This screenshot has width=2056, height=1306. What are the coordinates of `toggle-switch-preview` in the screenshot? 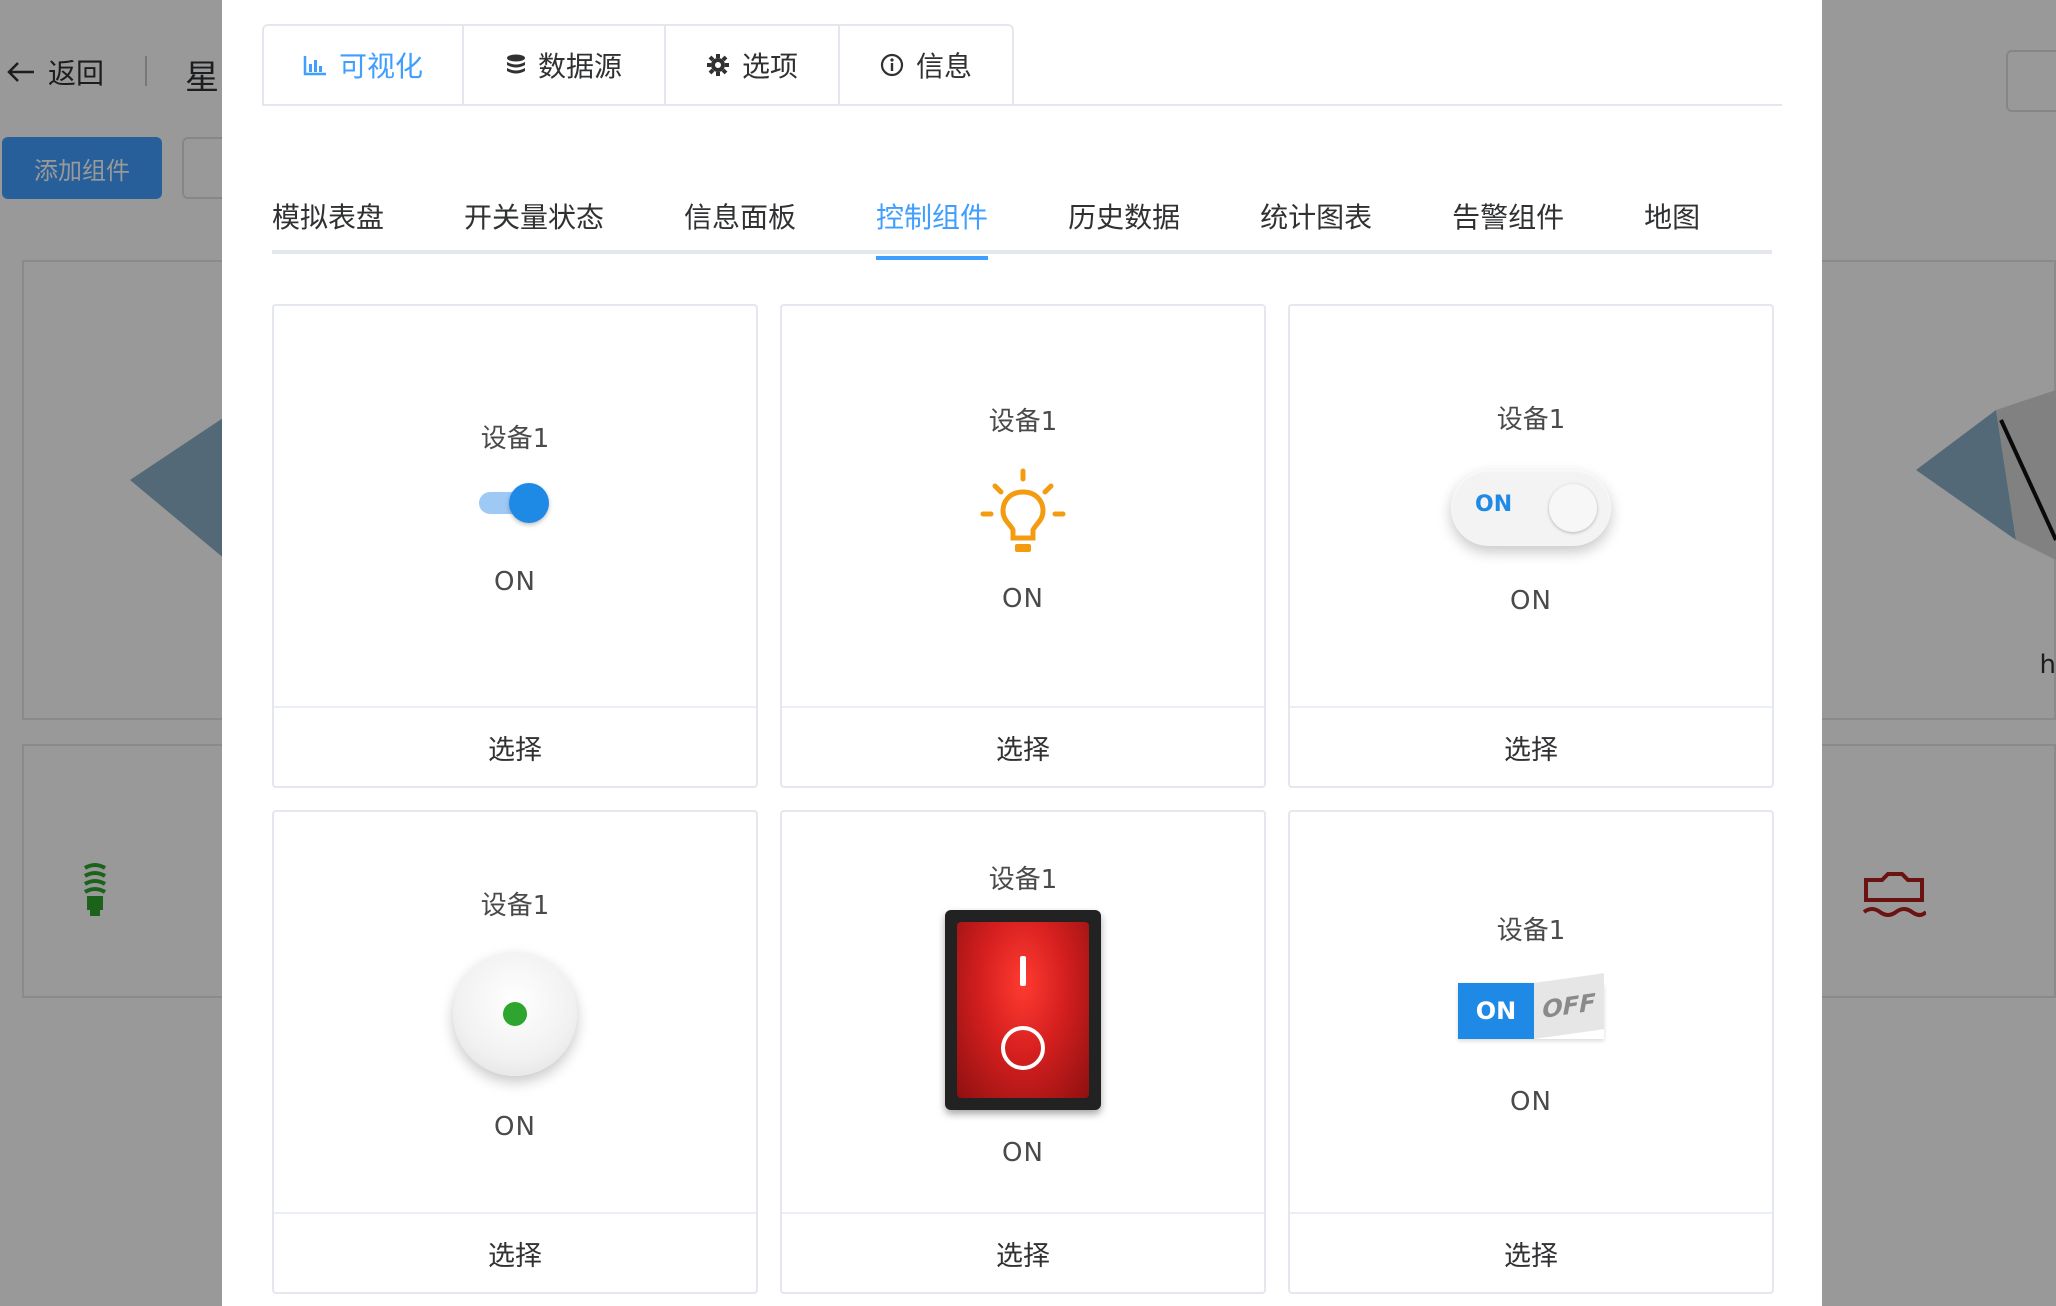 It's located at (515, 502).